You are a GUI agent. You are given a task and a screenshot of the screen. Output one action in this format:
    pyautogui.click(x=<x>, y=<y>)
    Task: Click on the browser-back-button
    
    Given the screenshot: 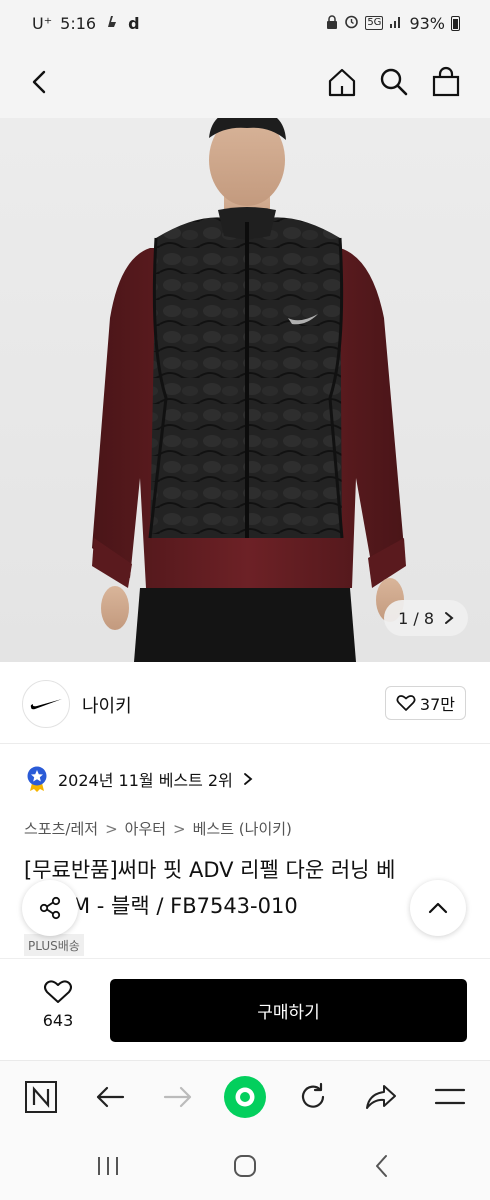 What is the action you would take?
    pyautogui.click(x=110, y=1097)
    